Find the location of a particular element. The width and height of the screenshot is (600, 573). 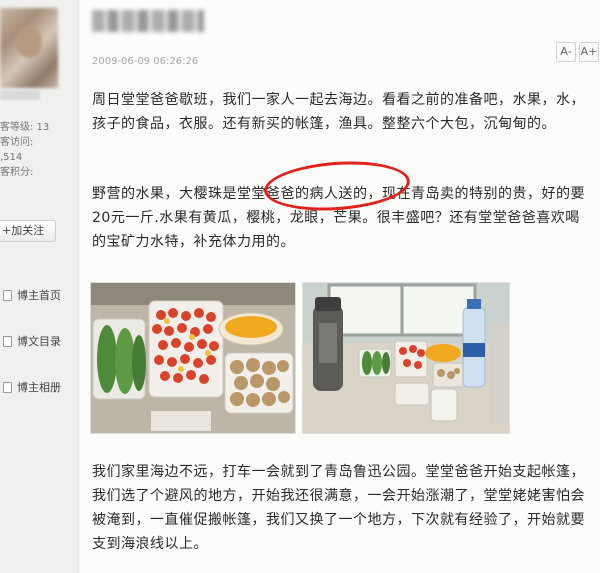

post-date: 2009-06-09 06:26:26 is located at coordinates (145, 61).